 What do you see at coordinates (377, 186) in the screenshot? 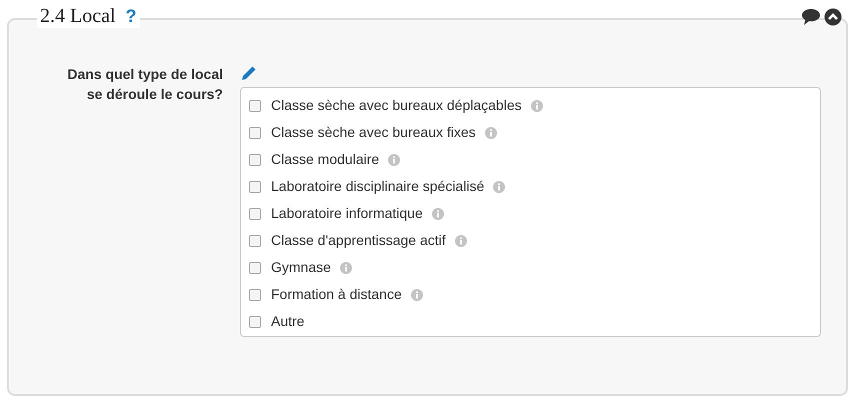
I see `option-label: Laboratoire disciplinaire spécialisé` at bounding box center [377, 186].